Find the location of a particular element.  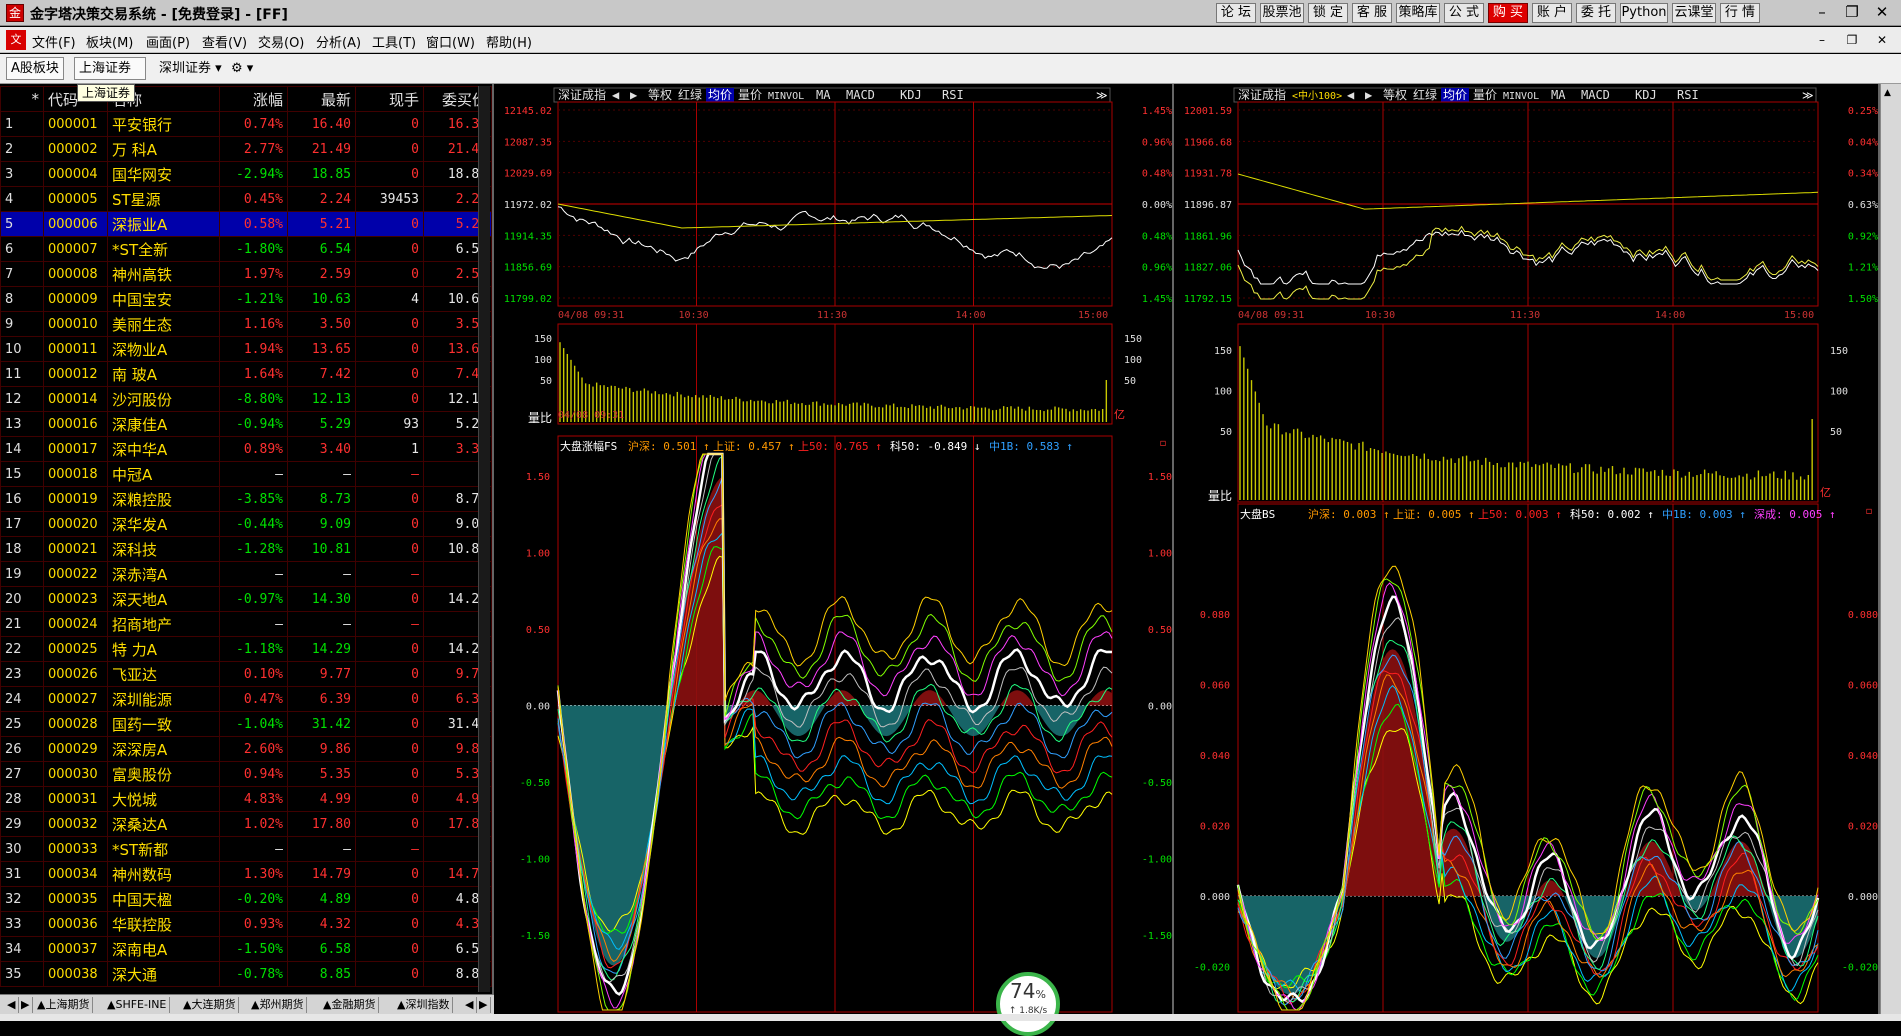

chart-tab-10: MACD is located at coordinates (1595, 95).